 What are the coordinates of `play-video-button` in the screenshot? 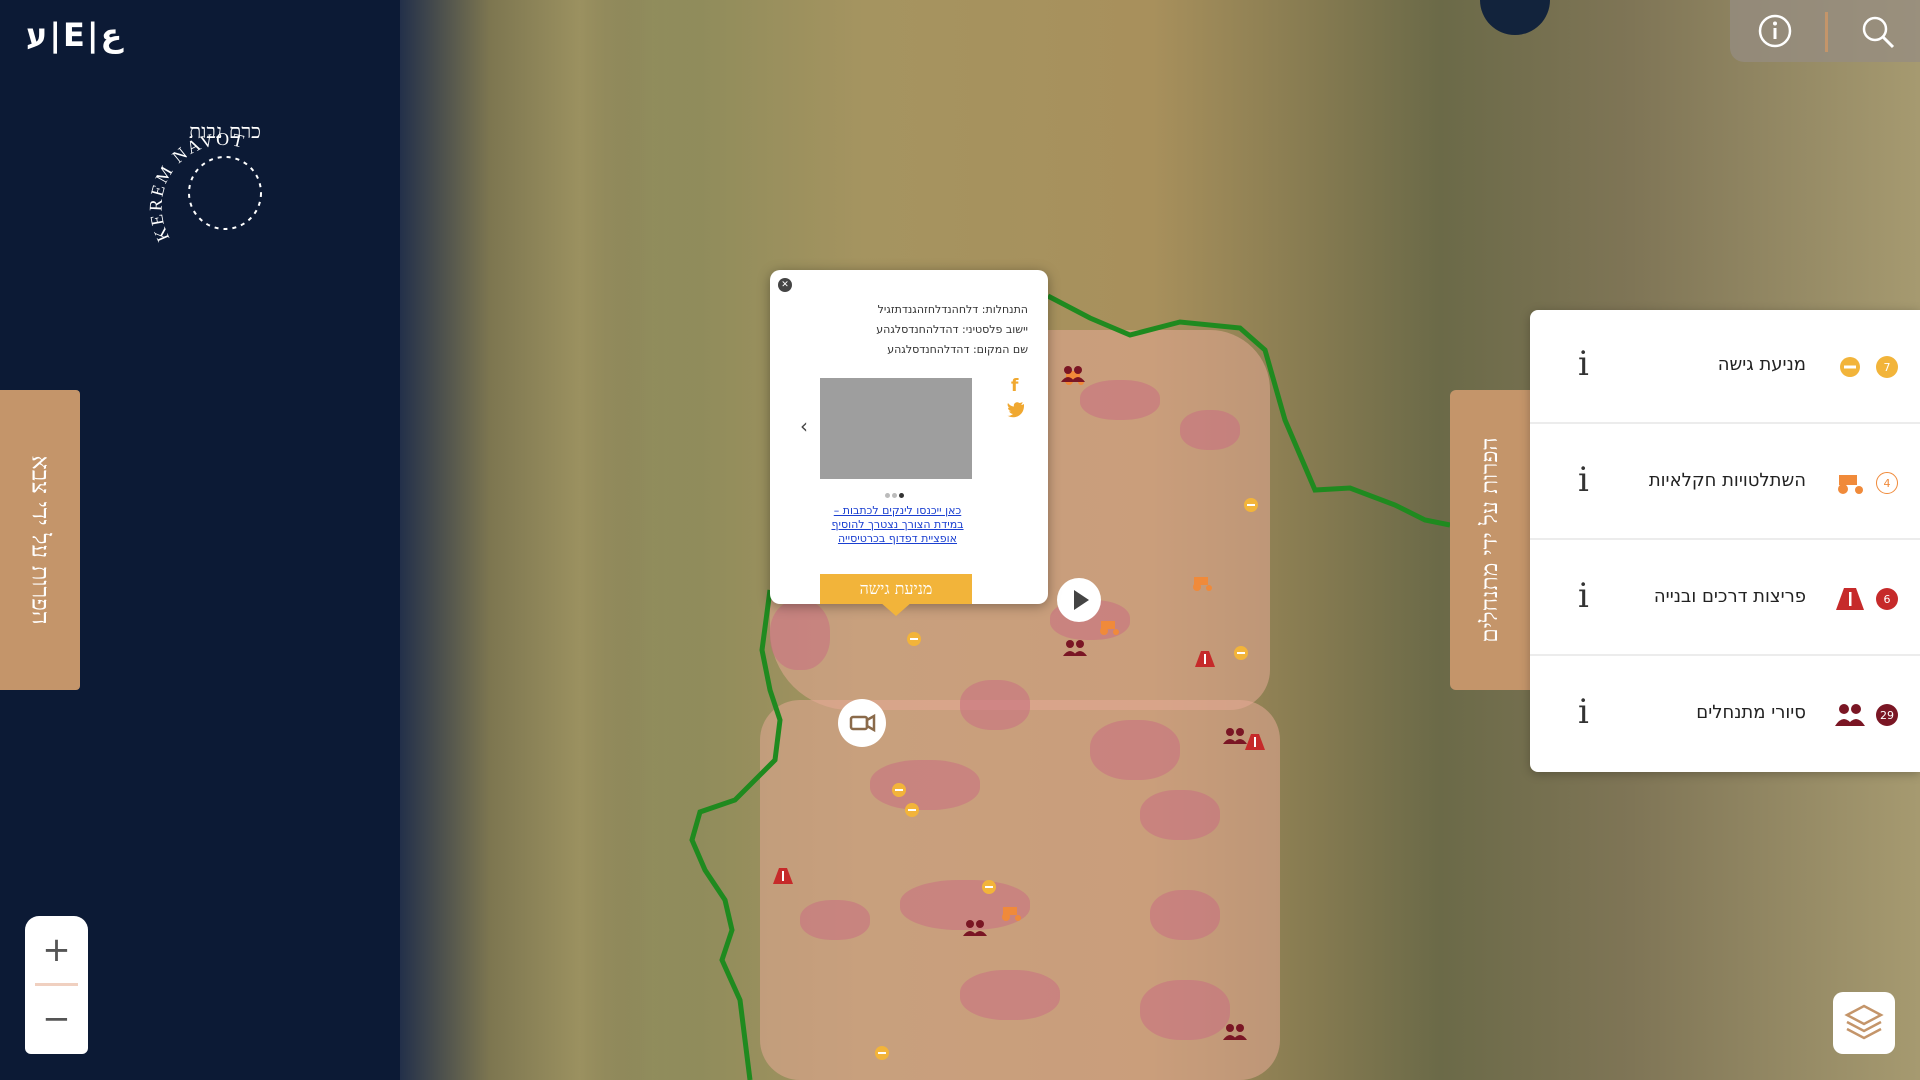 It's located at (1079, 600).